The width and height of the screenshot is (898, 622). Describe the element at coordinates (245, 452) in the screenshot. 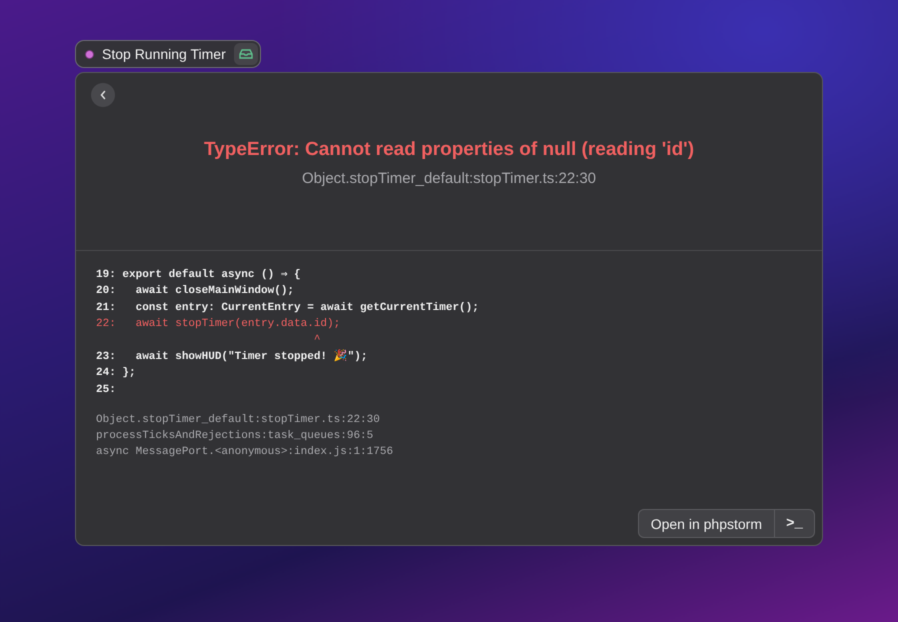

I see `stack-trace-line: async MessagePort.<anonymous>:index.js:1:1756` at that location.